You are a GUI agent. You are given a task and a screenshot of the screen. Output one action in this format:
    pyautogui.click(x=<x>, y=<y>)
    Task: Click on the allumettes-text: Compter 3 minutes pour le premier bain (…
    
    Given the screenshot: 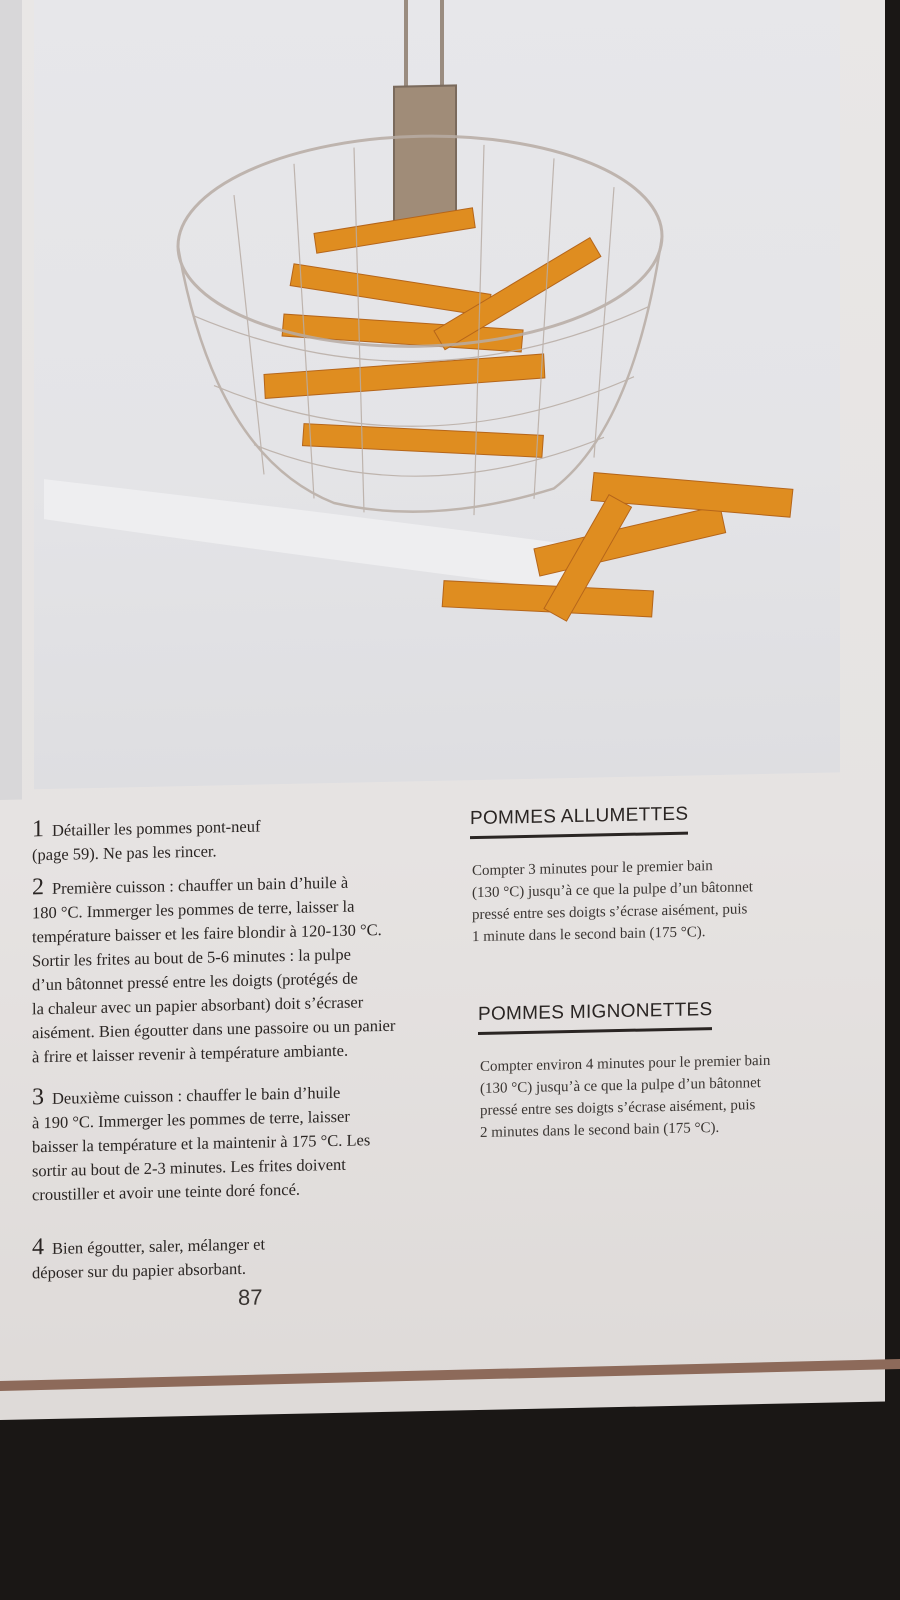 What is the action you would take?
    pyautogui.click(x=612, y=901)
    